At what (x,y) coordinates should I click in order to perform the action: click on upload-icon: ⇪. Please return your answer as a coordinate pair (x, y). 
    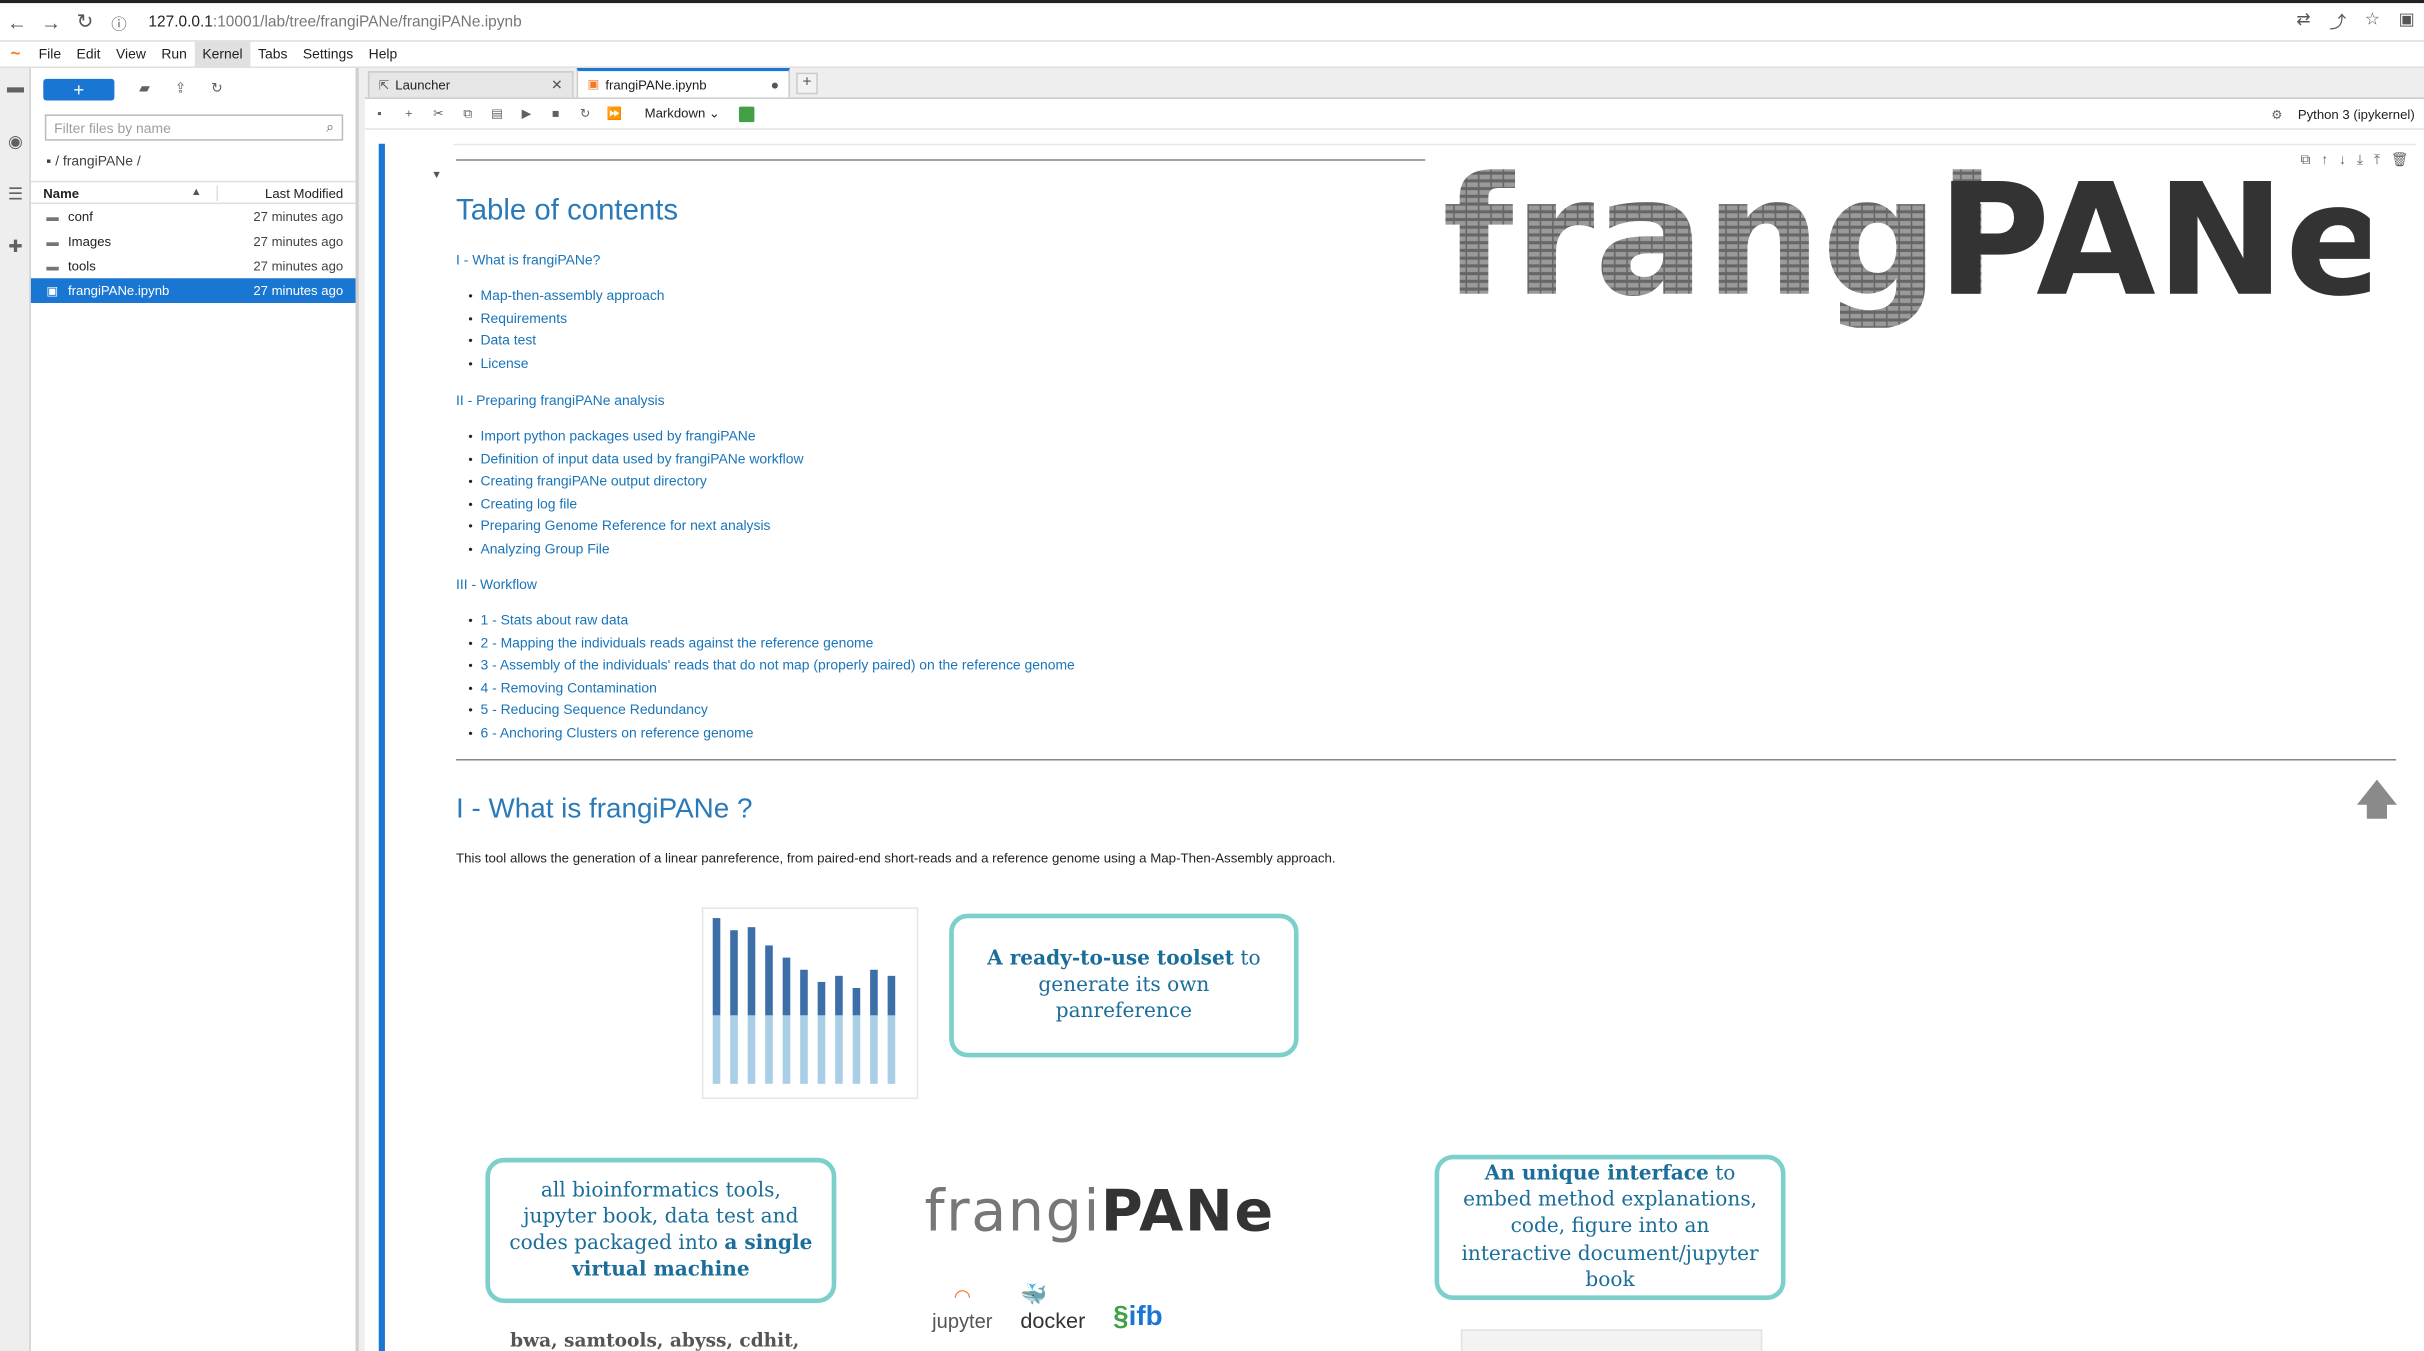
    Looking at the image, I should click on (181, 88).